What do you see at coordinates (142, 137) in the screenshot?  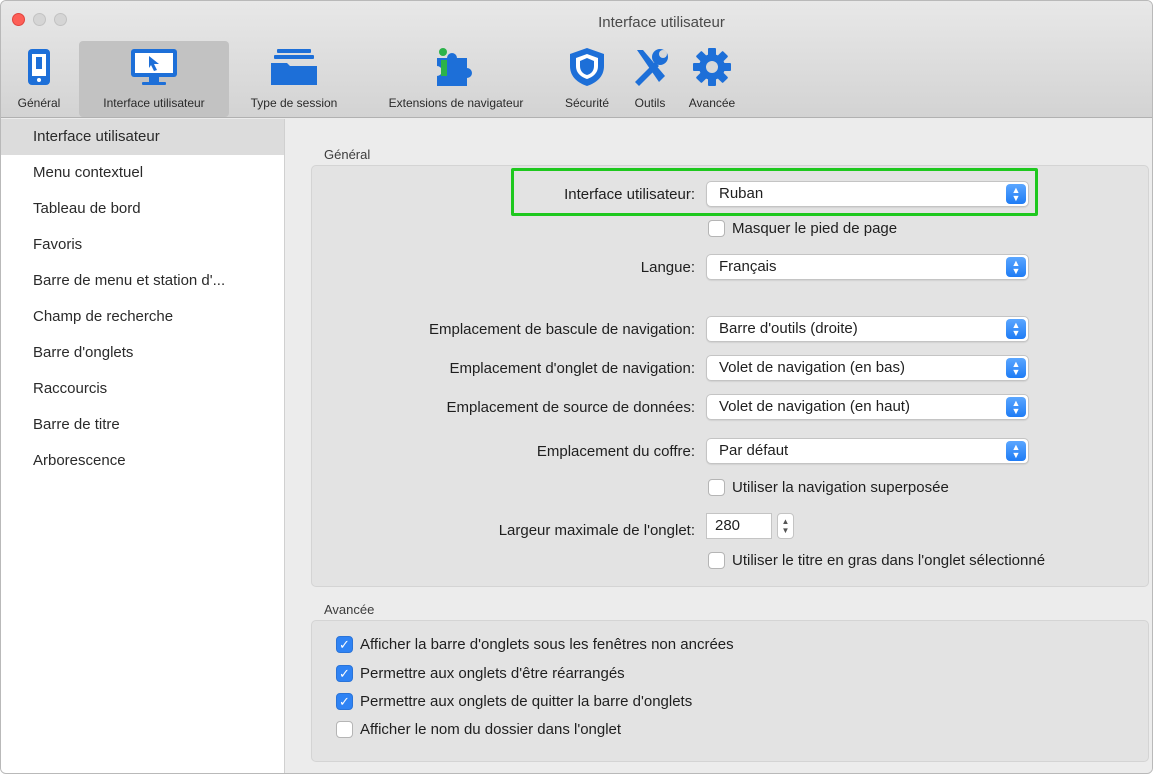 I see `sidebar-item-user-interface: Interface utilisateur` at bounding box center [142, 137].